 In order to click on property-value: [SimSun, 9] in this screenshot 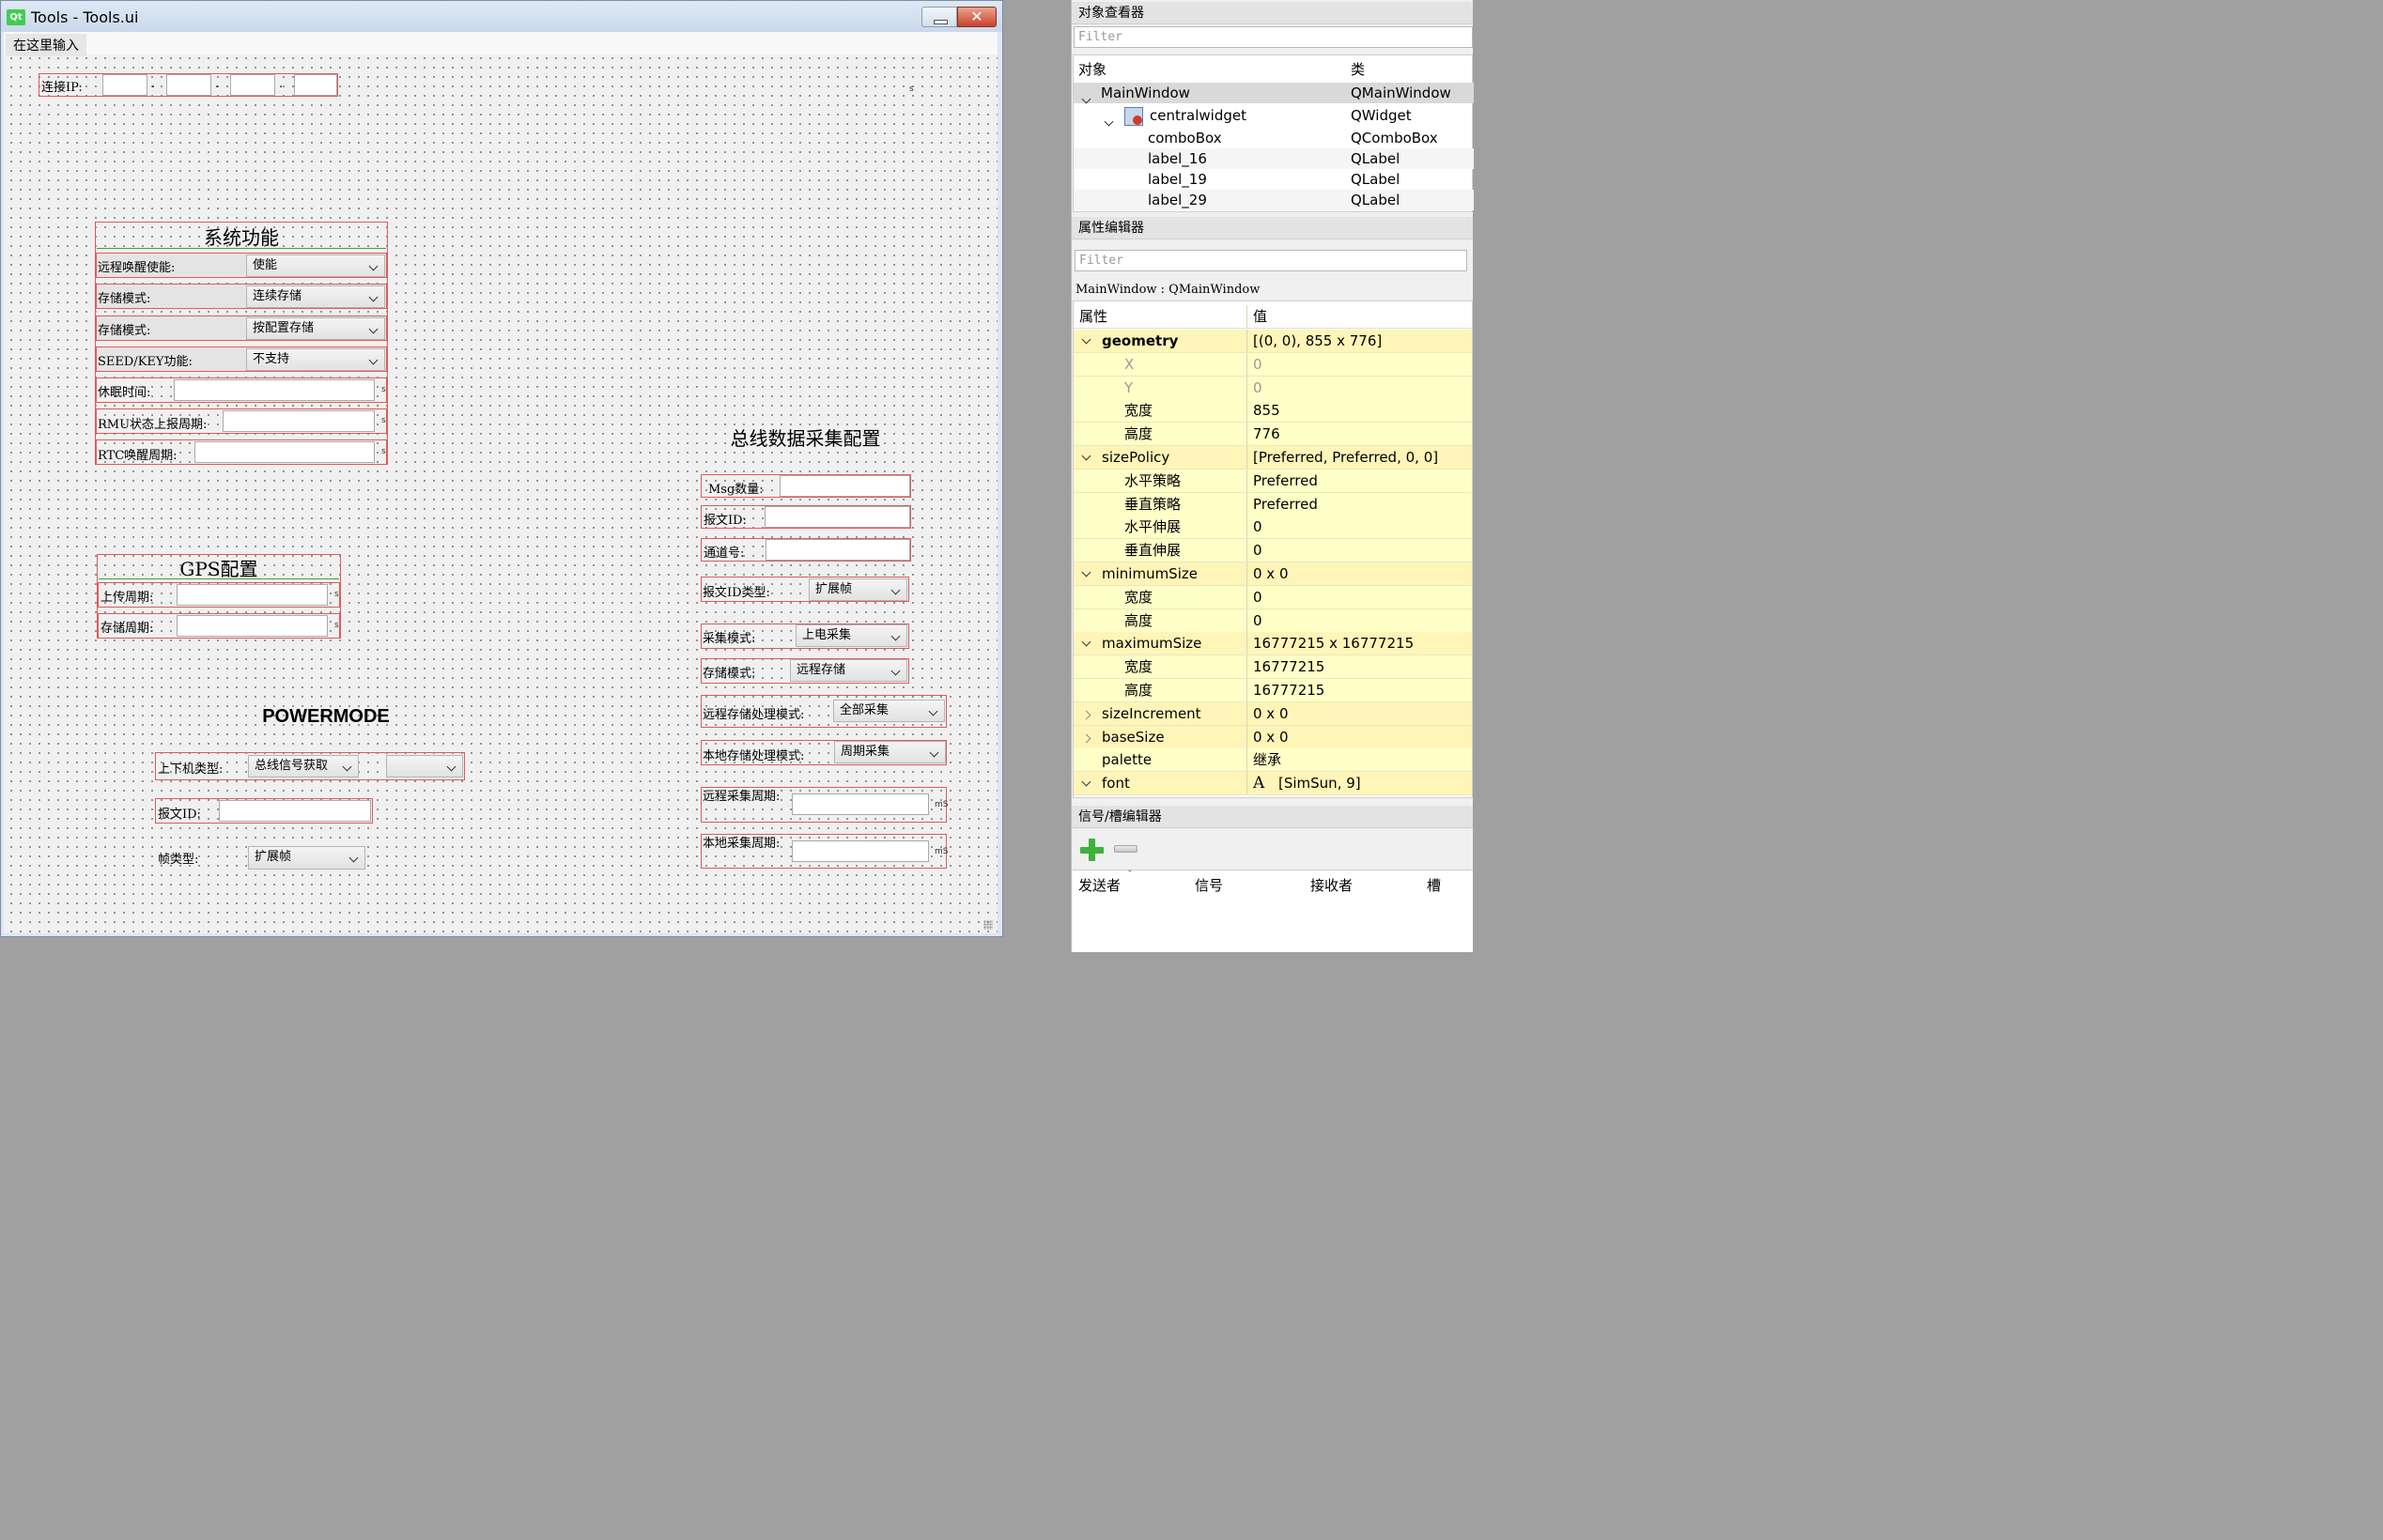, I will do `click(1319, 783)`.